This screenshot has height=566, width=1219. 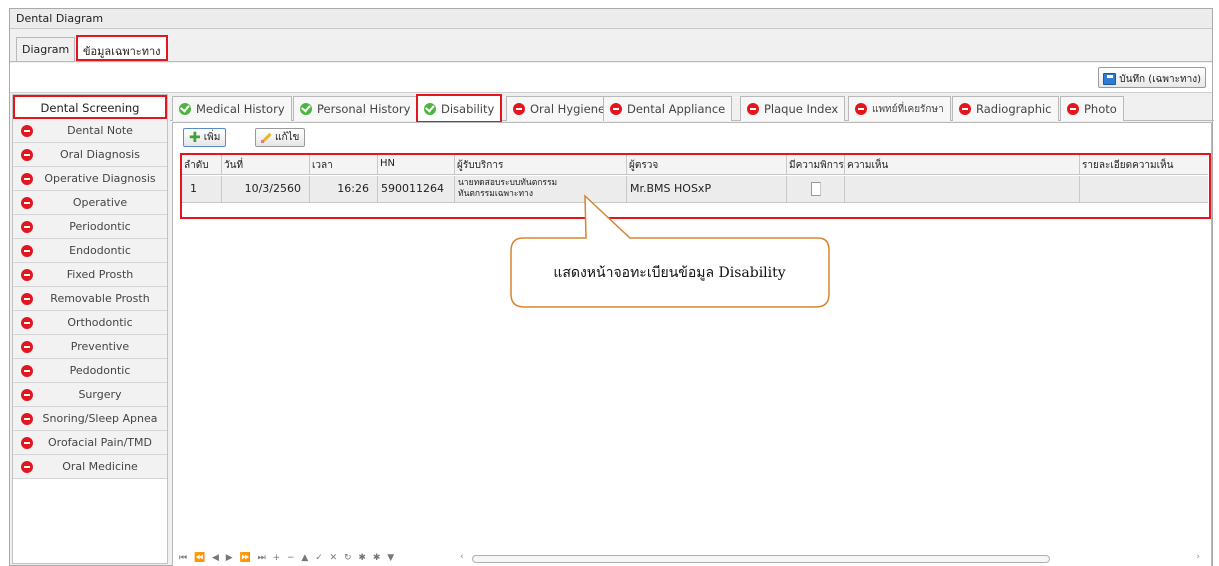 What do you see at coordinates (100, 370) in the screenshot?
I see `sidebar-item-label: Pedodontic` at bounding box center [100, 370].